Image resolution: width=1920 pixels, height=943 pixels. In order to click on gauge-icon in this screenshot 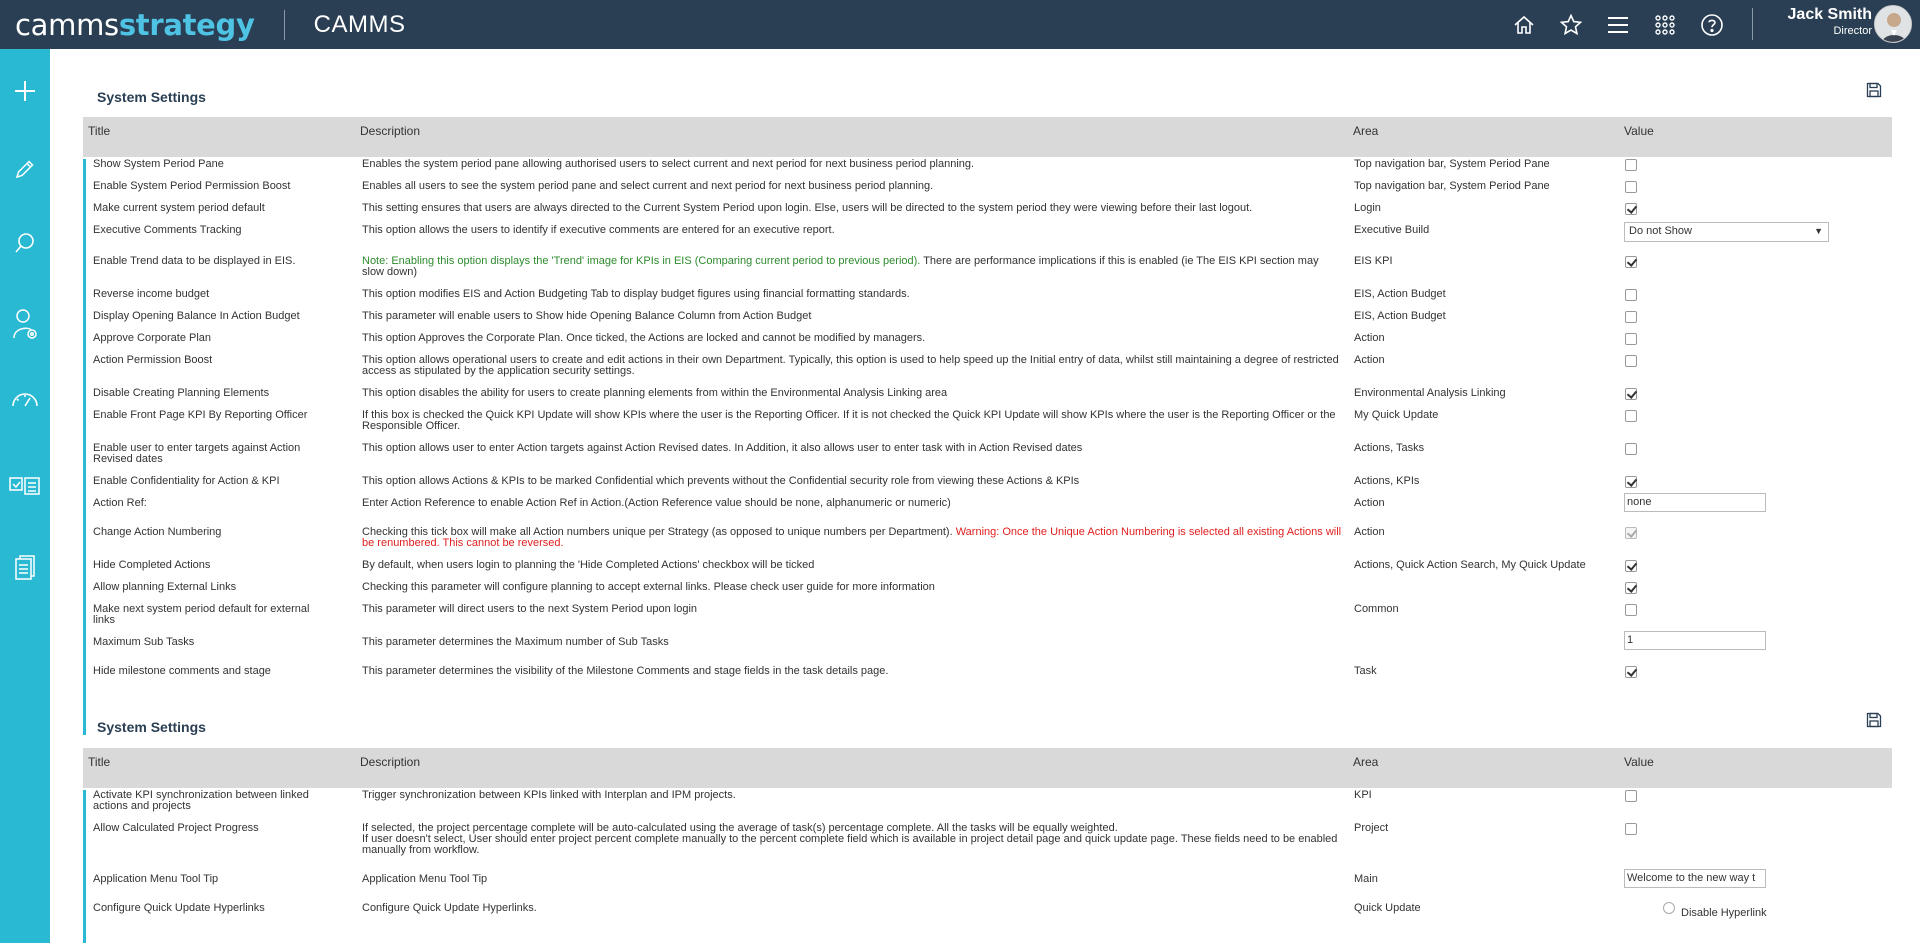, I will do `click(25, 400)`.